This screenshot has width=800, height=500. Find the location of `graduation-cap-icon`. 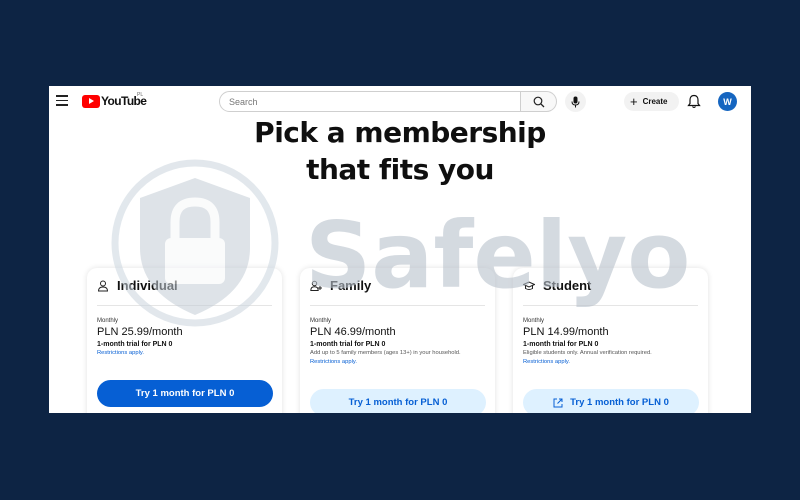

graduation-cap-icon is located at coordinates (529, 285).